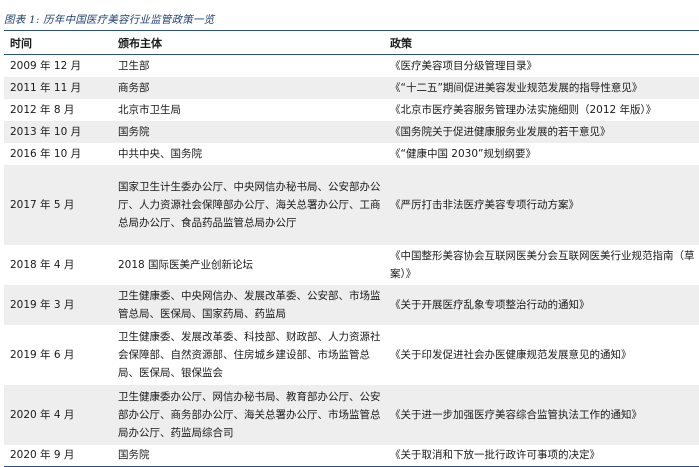  Describe the element at coordinates (46, 65) in the screenshot. I see `cell-time: 2009 年 12 月` at that location.